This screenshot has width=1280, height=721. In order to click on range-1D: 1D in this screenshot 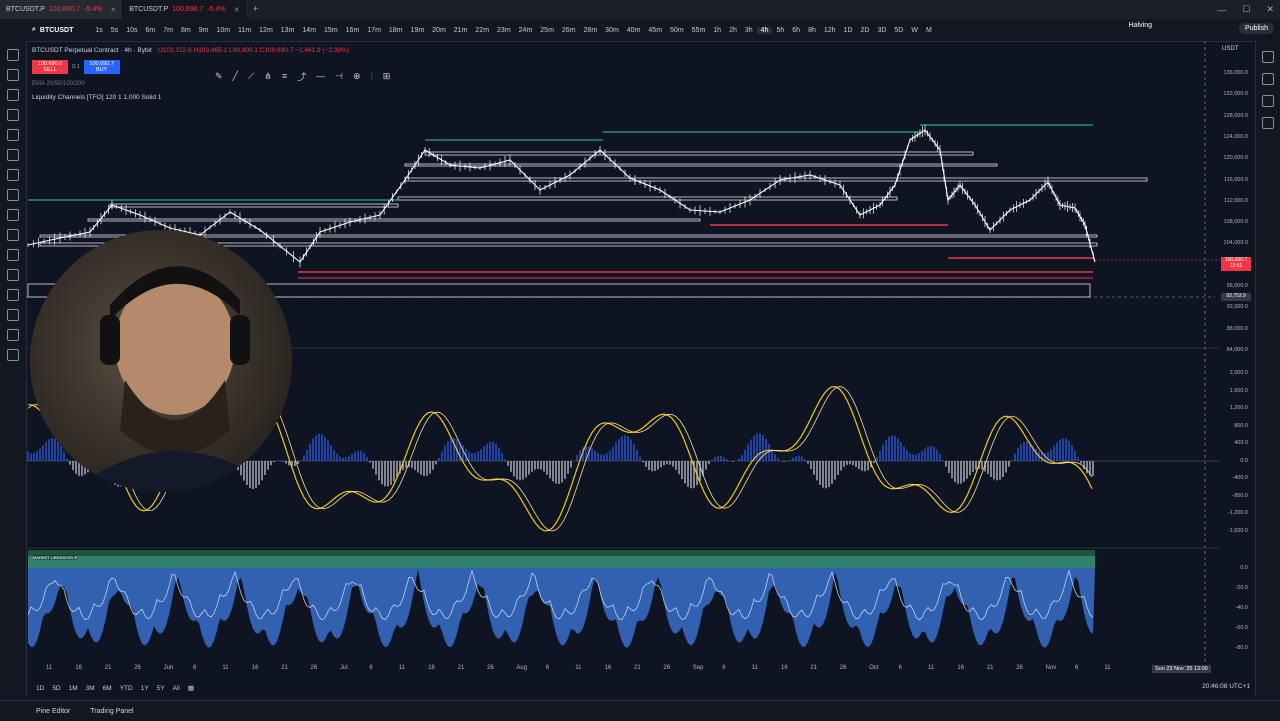, I will do `click(40, 688)`.